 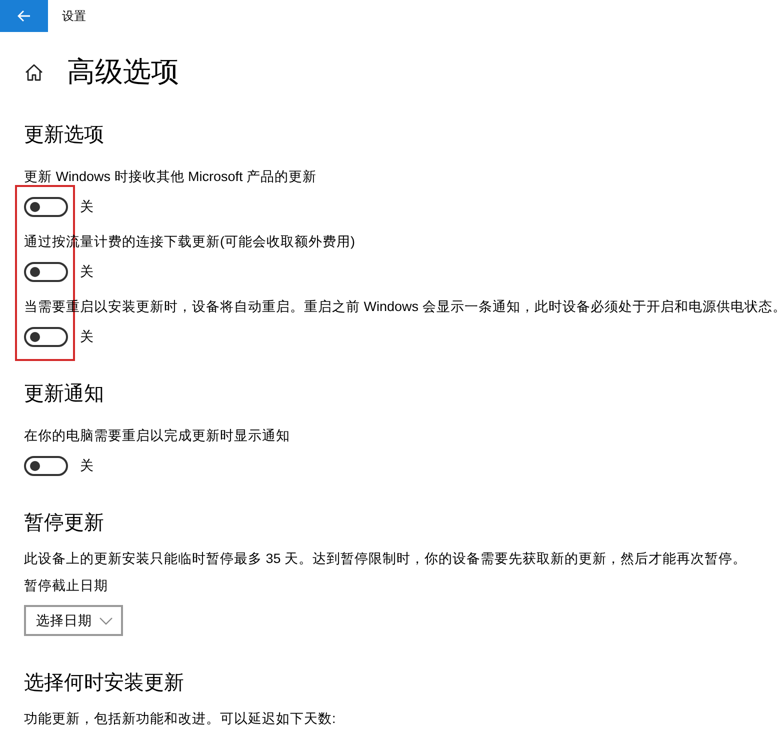 I want to click on section-heading: 暂停更新, so click(x=64, y=523).